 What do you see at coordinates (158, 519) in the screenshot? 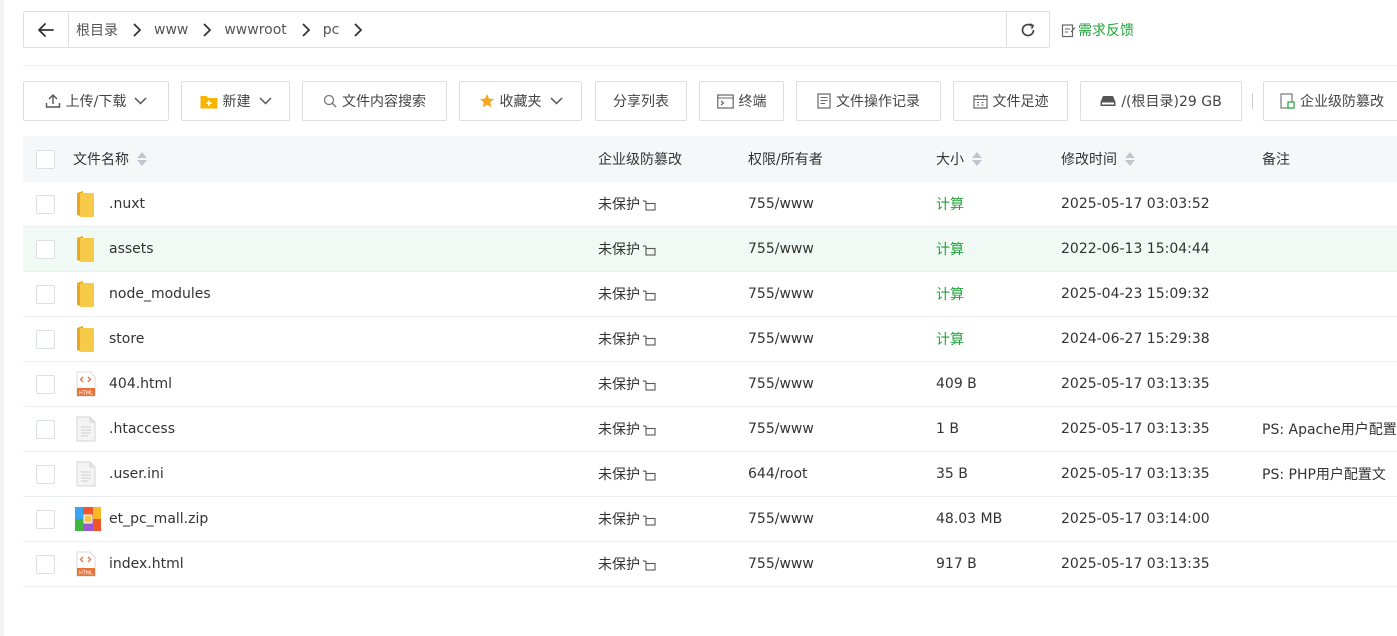
I see `file-name: et_pc_mall.zip` at bounding box center [158, 519].